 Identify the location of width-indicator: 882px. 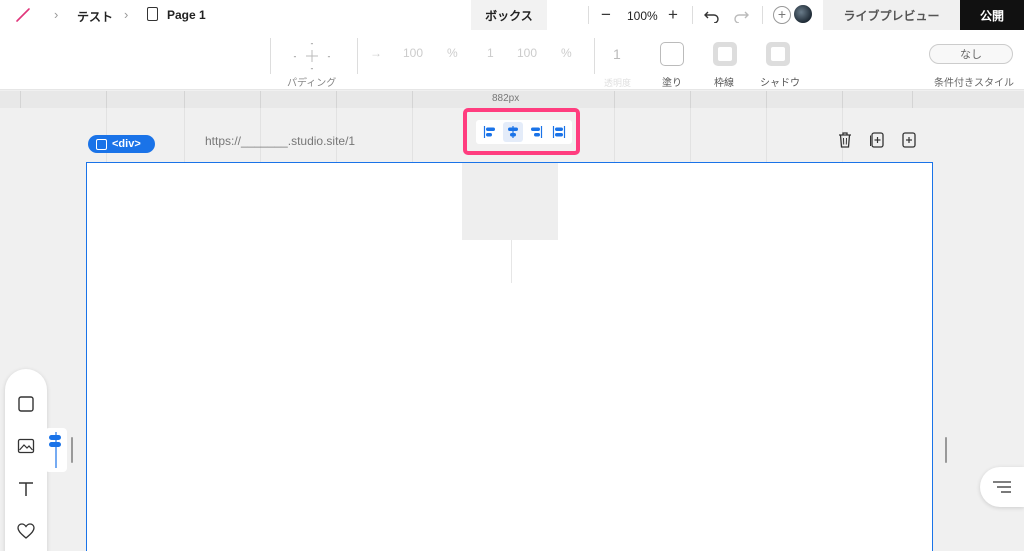
(506, 98).